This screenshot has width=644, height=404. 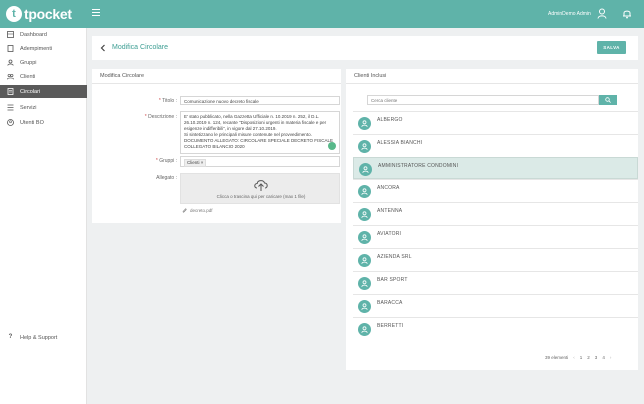 I want to click on client-row: ANTENNA, so click(x=495, y=213).